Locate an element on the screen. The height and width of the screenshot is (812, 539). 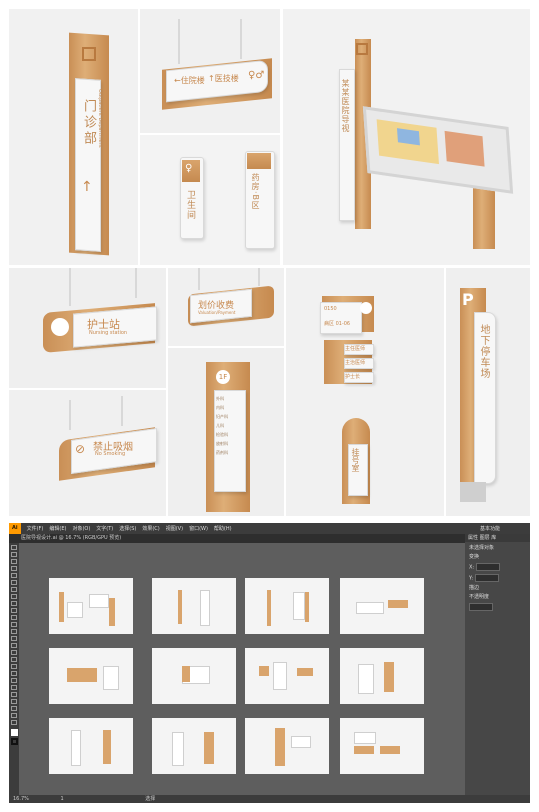
symbol-sprayer-tool-icon is located at coordinates (14, 687).